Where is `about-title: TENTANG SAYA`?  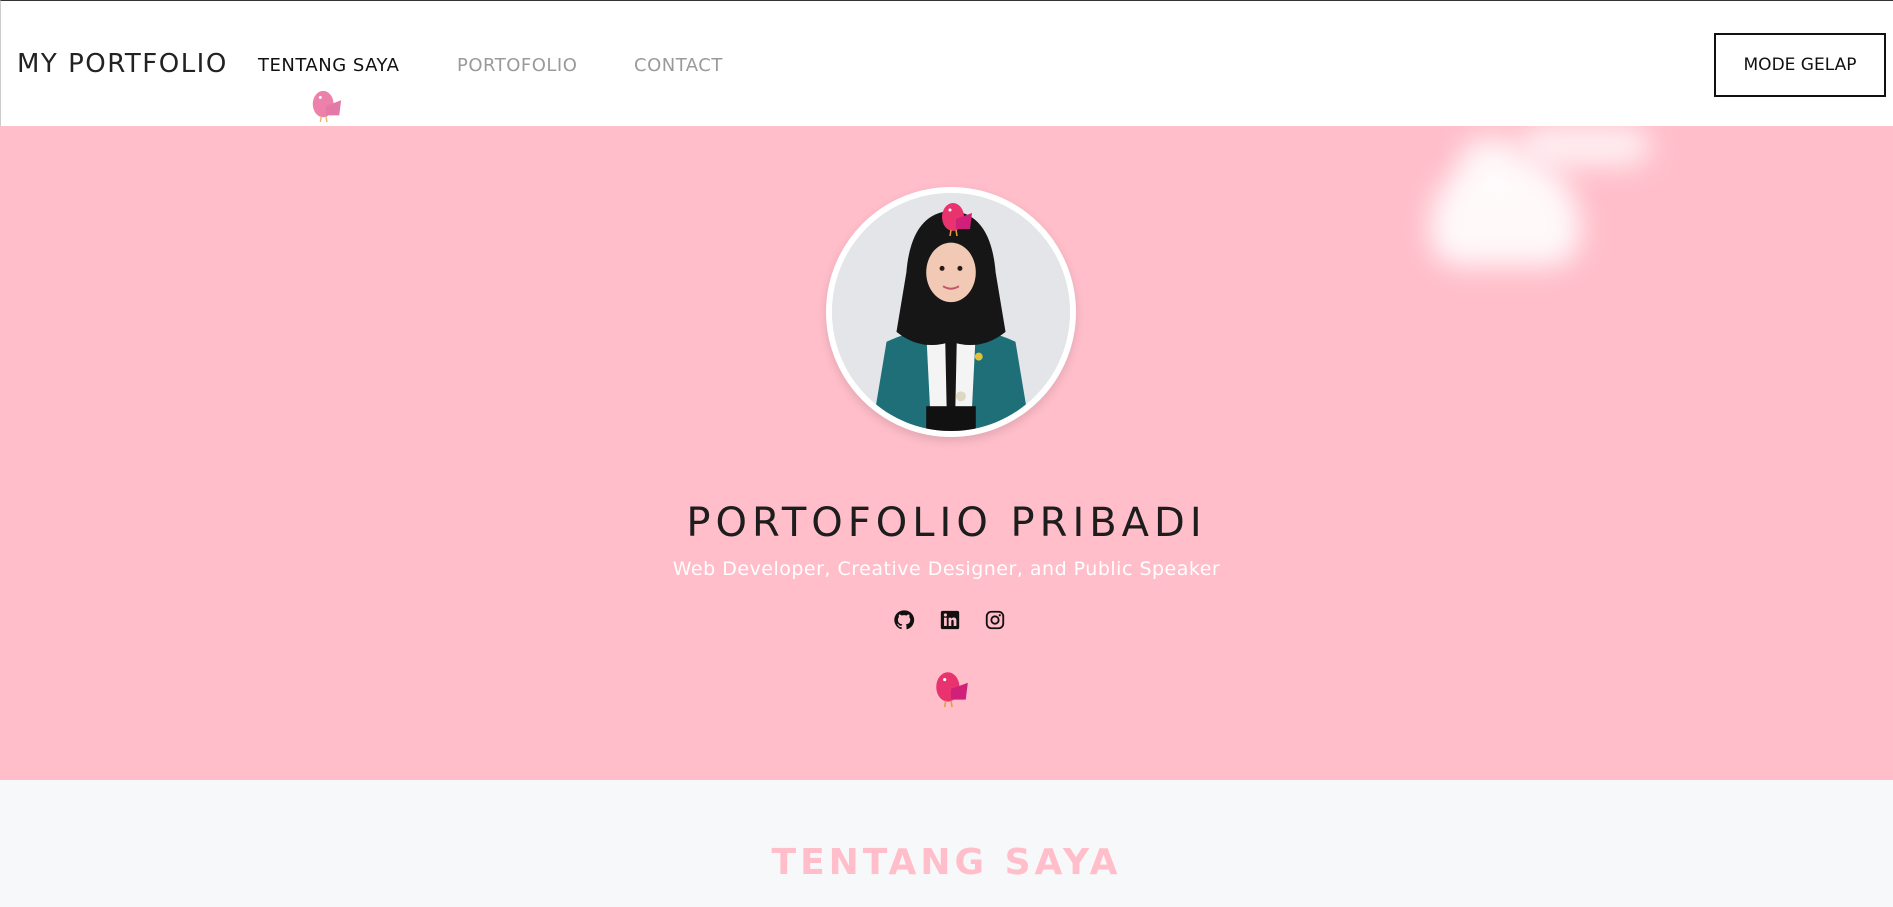 about-title: TENTANG SAYA is located at coordinates (946, 862).